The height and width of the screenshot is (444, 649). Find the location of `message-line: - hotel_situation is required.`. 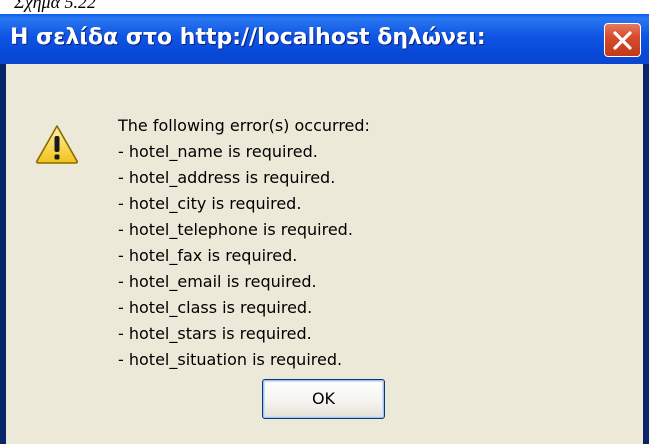

message-line: - hotel_situation is required. is located at coordinates (230, 359).